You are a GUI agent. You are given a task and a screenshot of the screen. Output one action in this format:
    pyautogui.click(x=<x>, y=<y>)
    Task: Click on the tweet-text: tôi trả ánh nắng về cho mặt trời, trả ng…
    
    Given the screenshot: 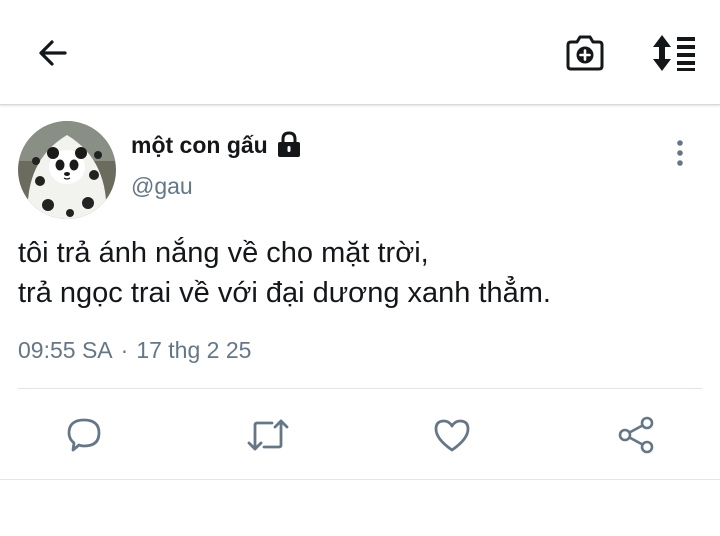 What is the action you would take?
    pyautogui.click(x=363, y=273)
    